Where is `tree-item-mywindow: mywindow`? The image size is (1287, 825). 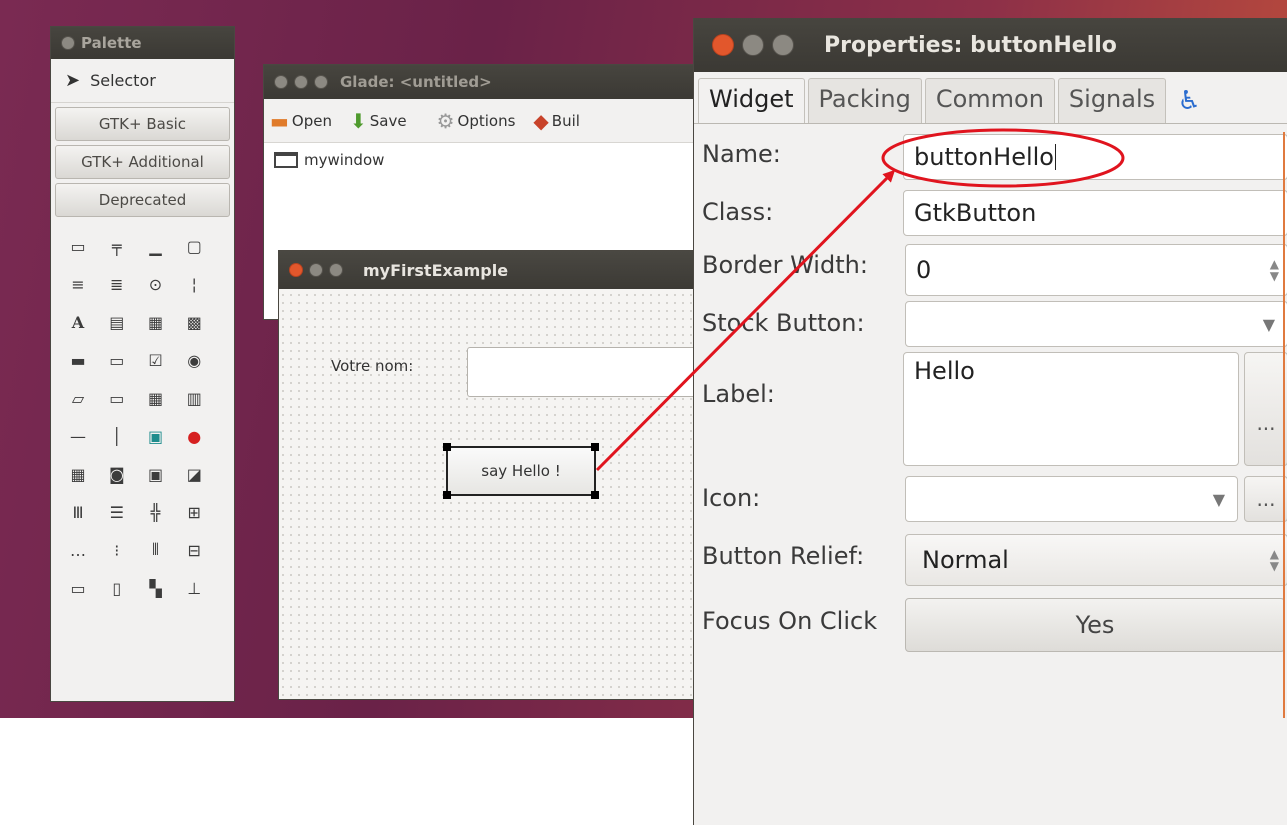
tree-item-mywindow: mywindow is located at coordinates (488, 160).